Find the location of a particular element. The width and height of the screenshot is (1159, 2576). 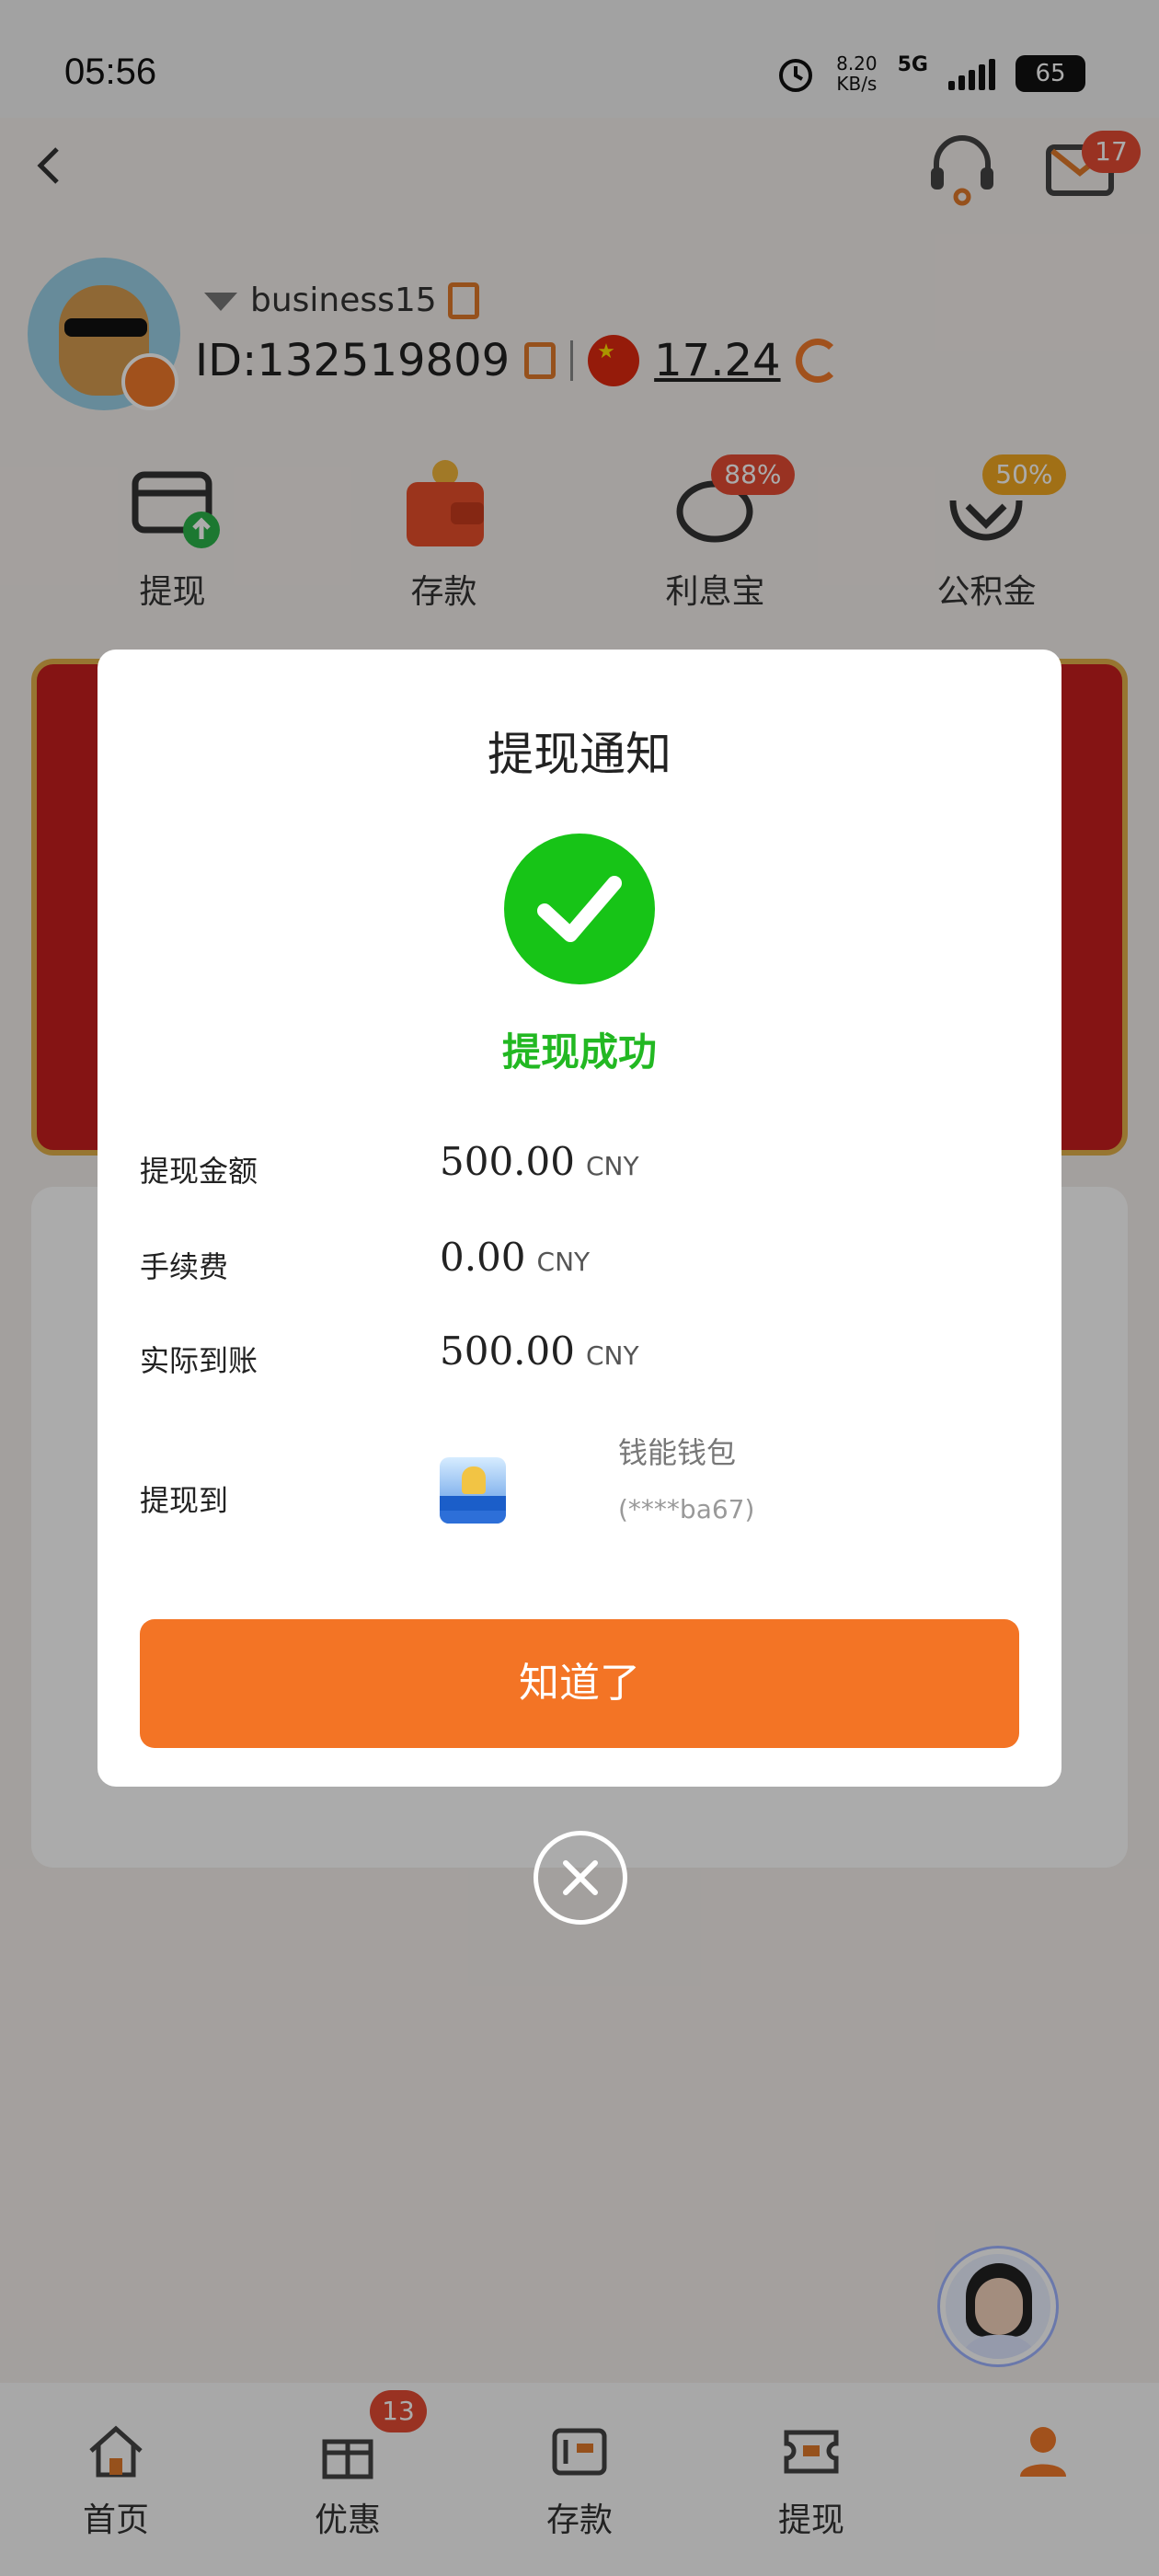

wallet-name: 钱能钱包 is located at coordinates (677, 1452).